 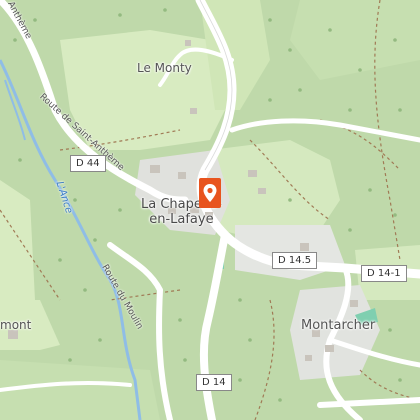 What do you see at coordinates (16, 325) in the screenshot?
I see `place-label-left-edge: mont` at bounding box center [16, 325].